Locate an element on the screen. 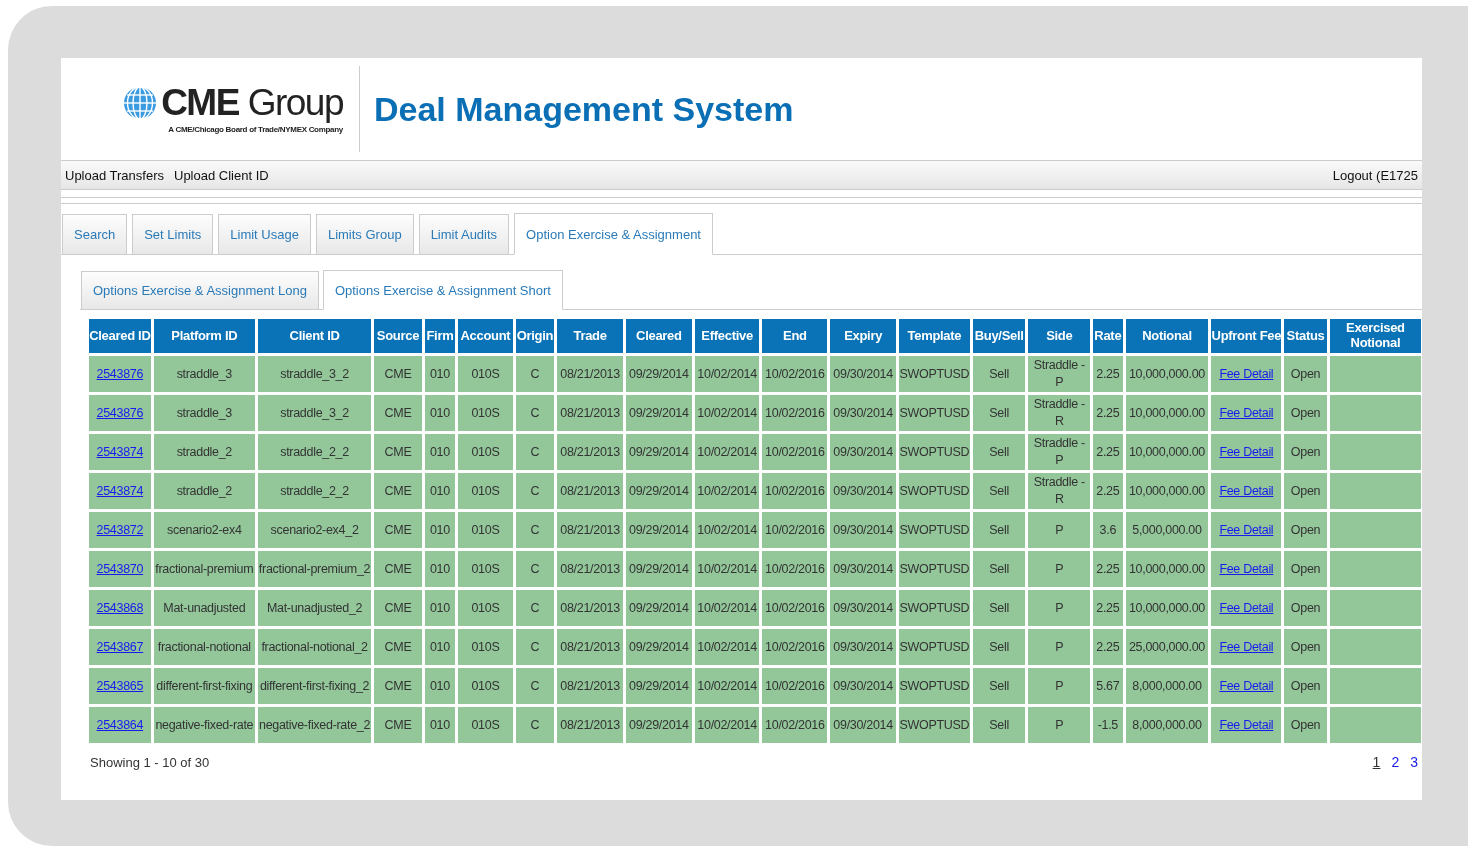 This screenshot has height=846, width=1468. column-header: Cleared is located at coordinates (658, 336).